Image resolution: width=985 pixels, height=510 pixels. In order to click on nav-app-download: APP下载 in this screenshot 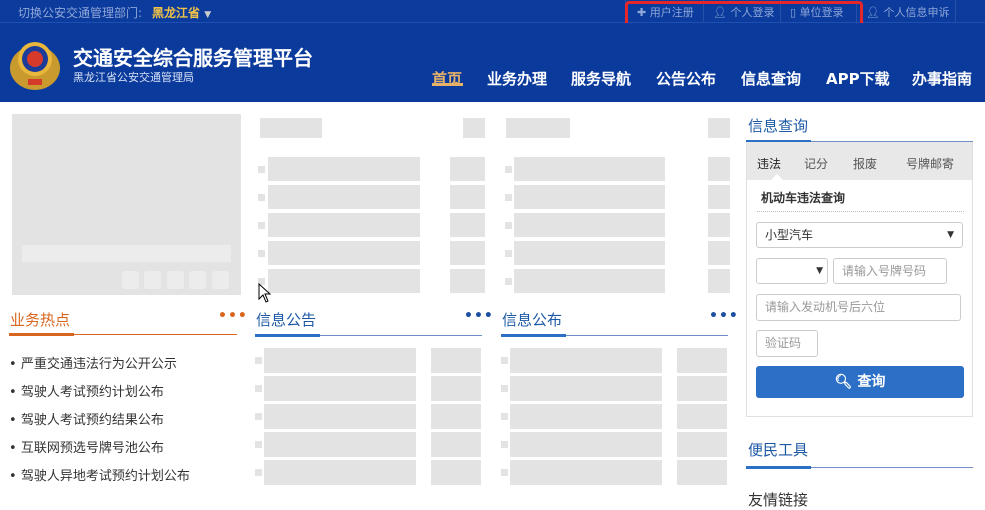, I will do `click(858, 78)`.